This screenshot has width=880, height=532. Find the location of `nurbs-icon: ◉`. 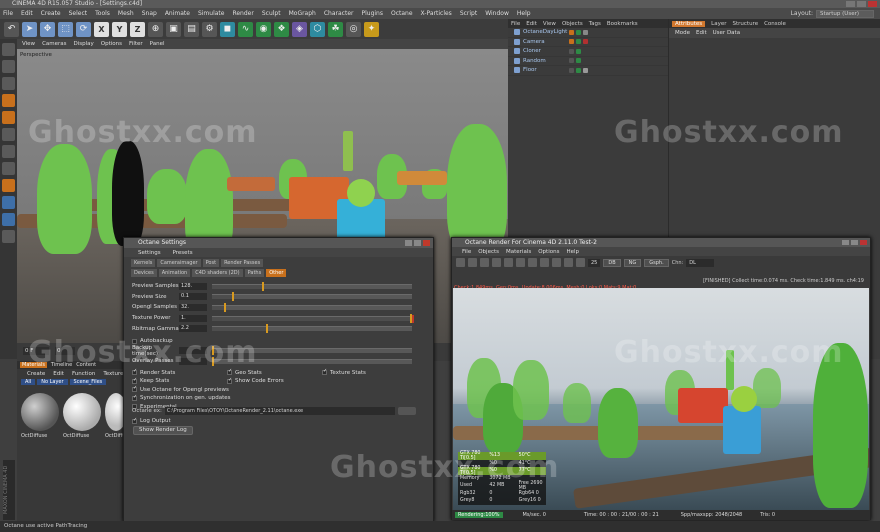

nurbs-icon: ◉ is located at coordinates (263, 29).